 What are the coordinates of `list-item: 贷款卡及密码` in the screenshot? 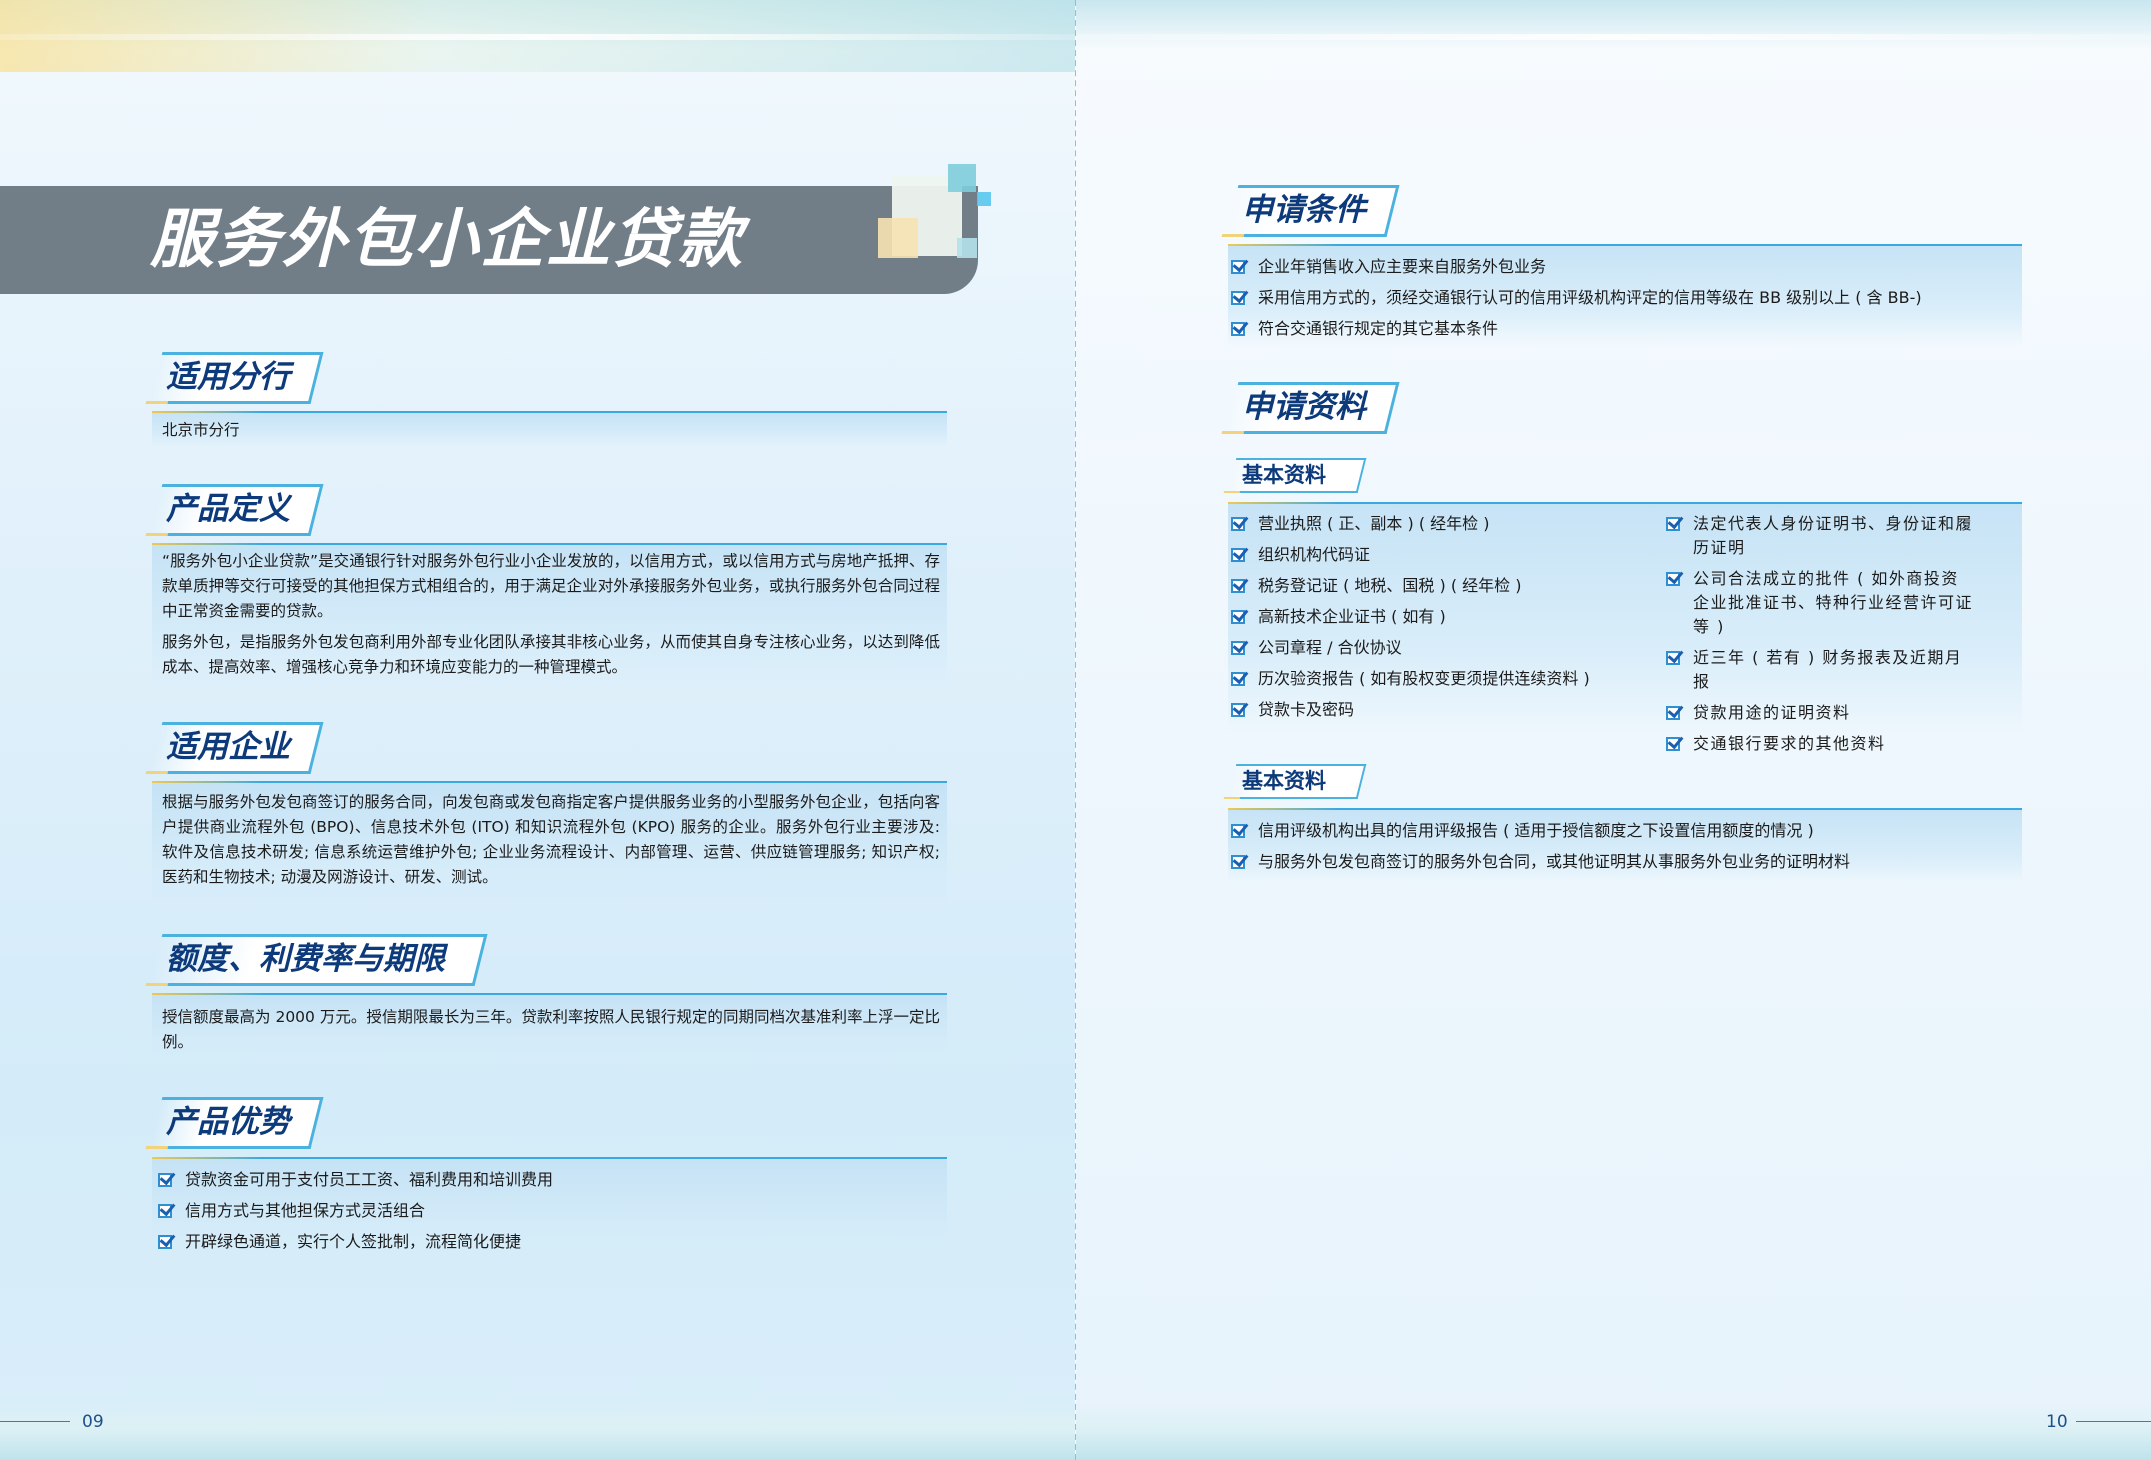 It's located at (1410, 710).